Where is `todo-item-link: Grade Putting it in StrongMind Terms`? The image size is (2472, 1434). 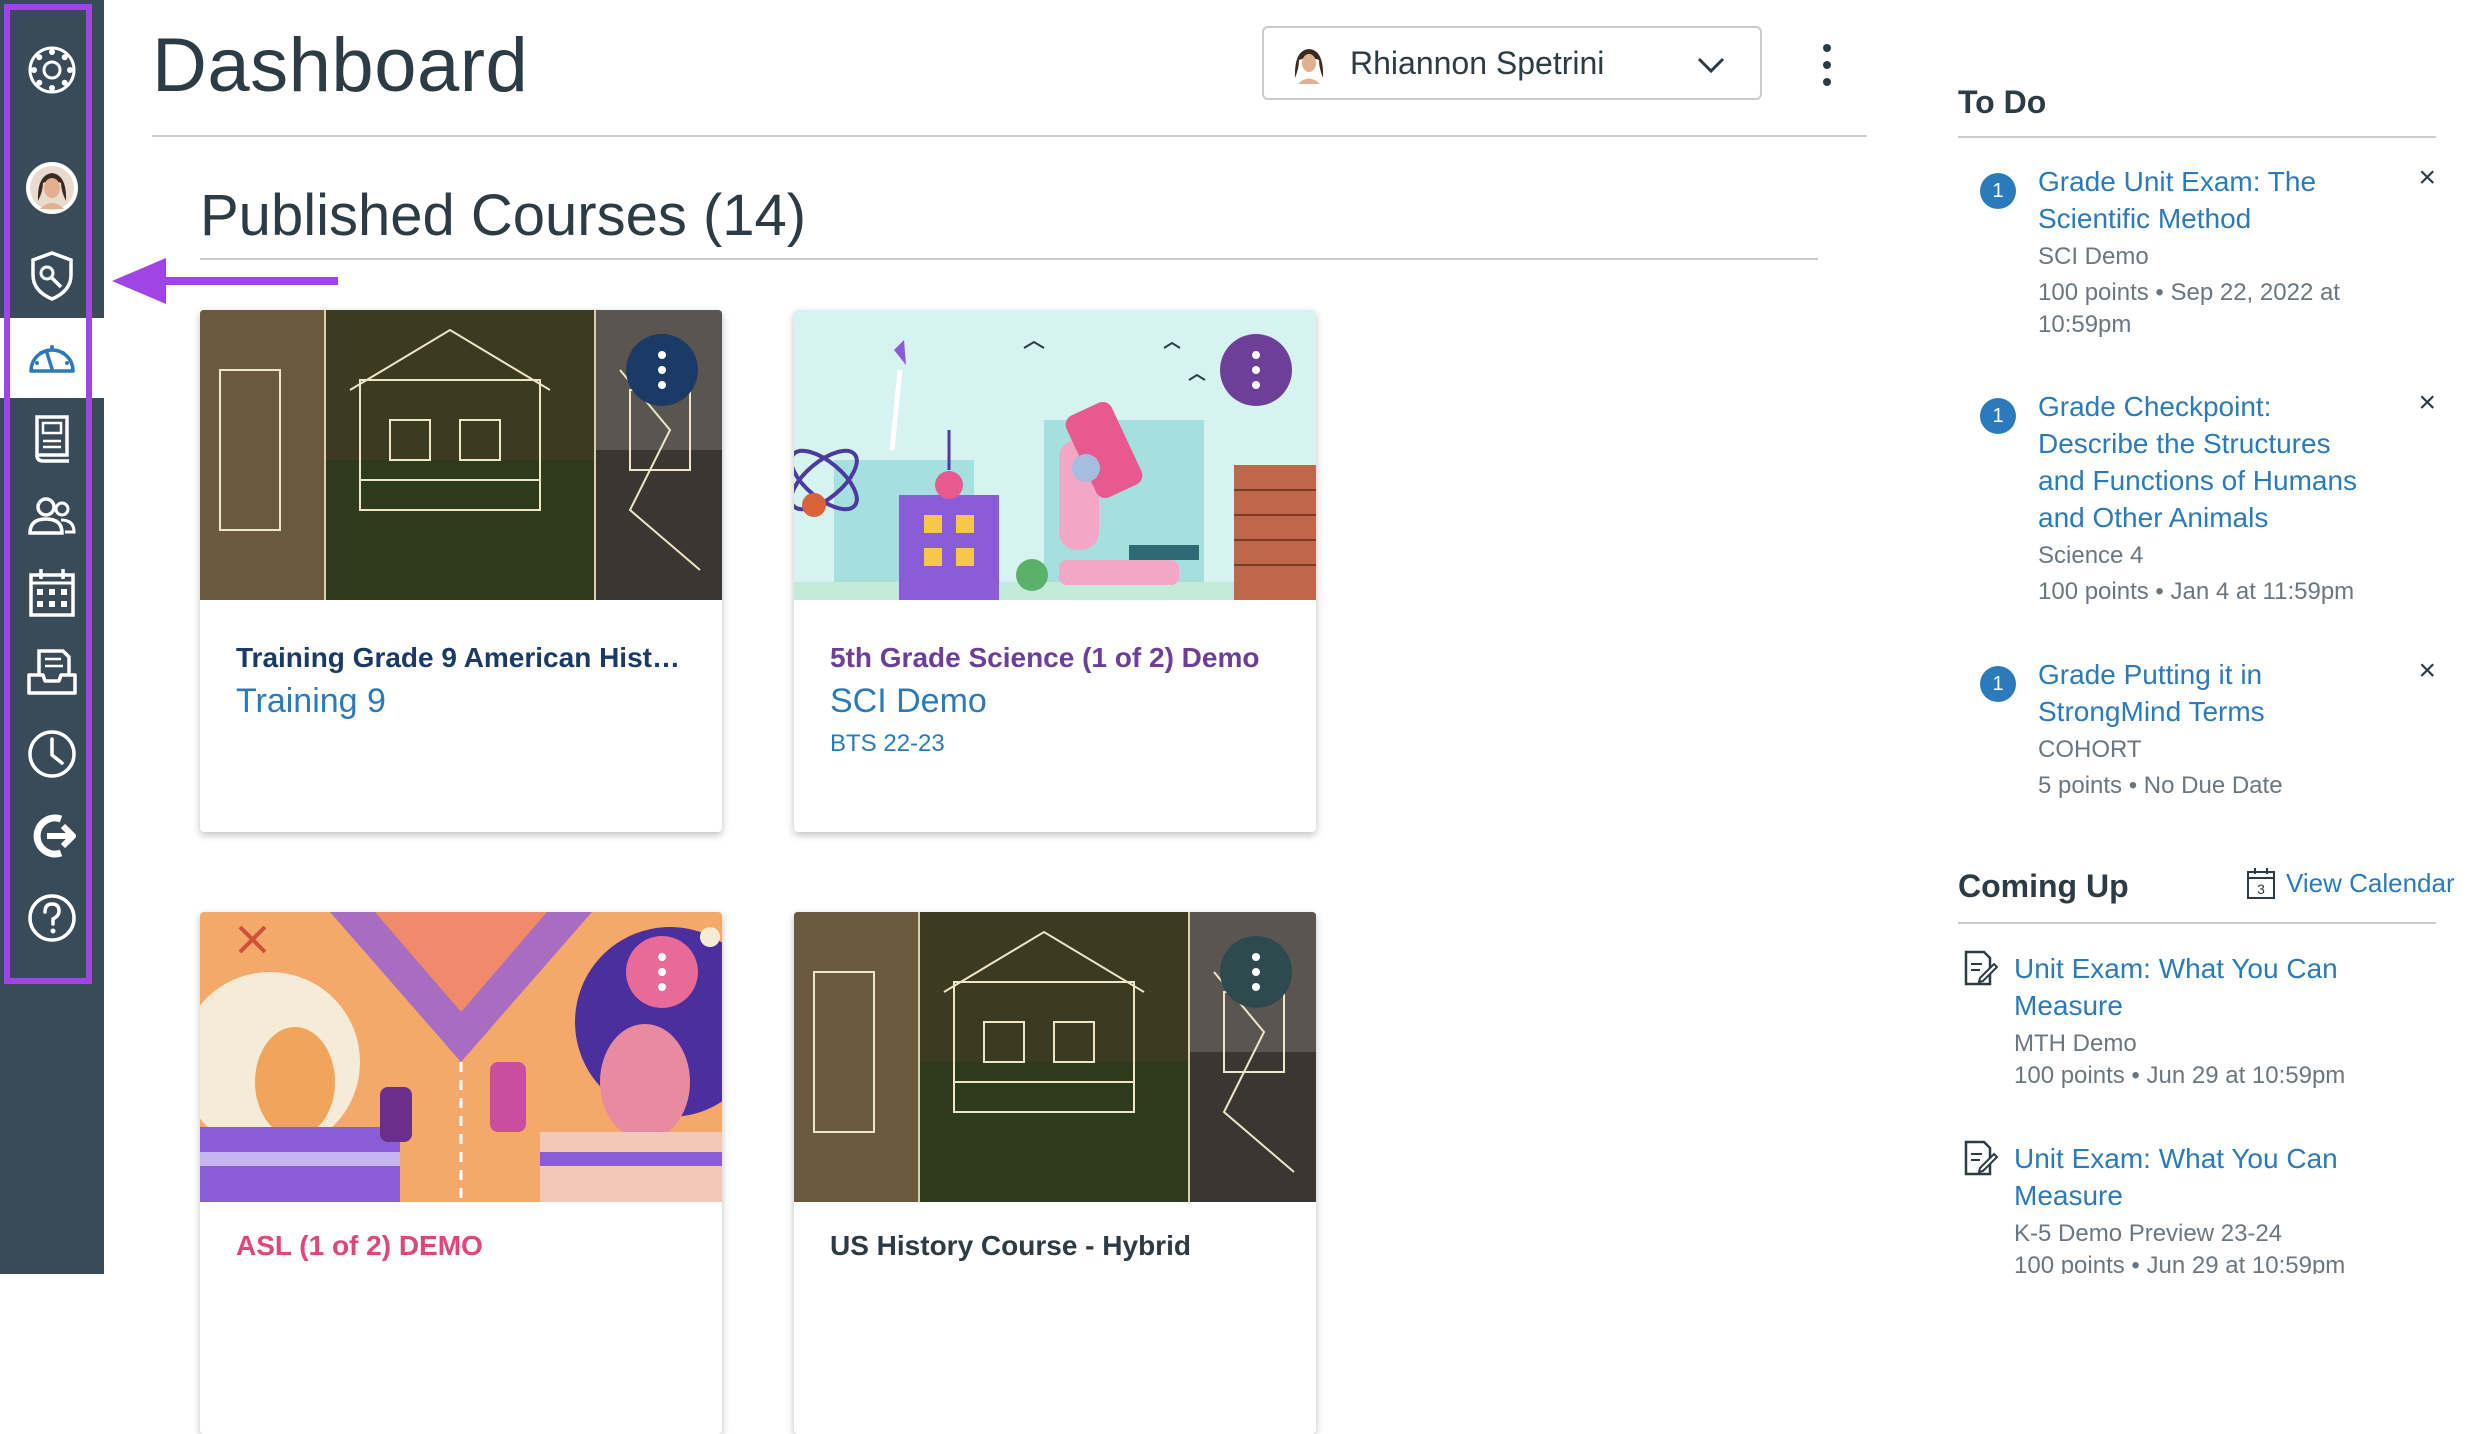
todo-item-link: Grade Putting it in StrongMind Terms is located at coordinates (2208, 693).